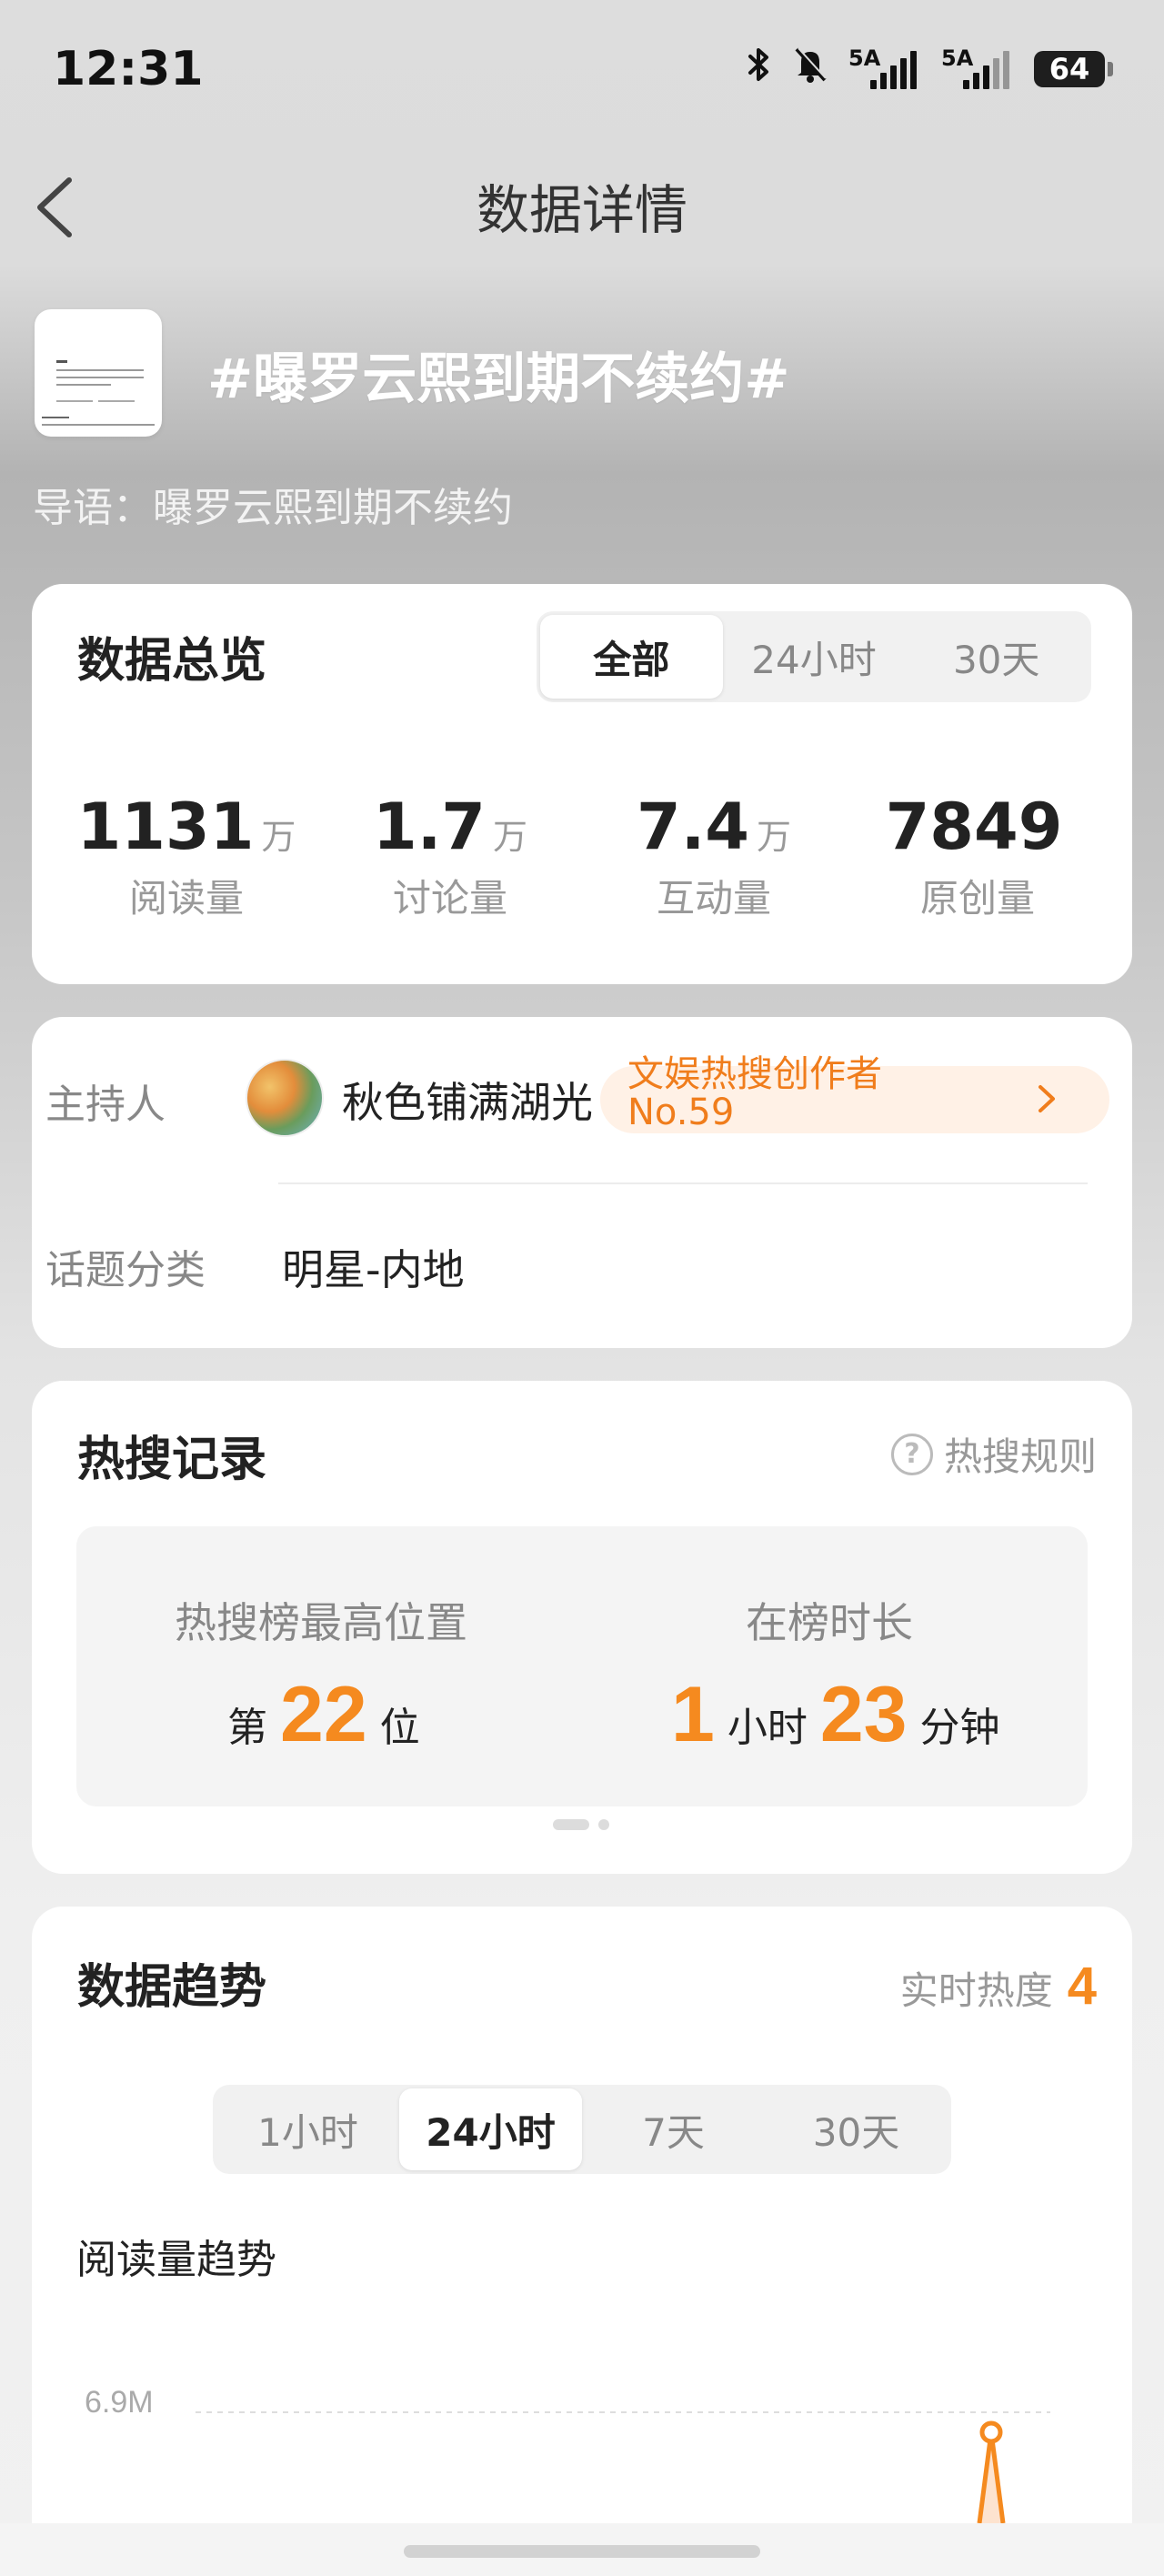  I want to click on host-name: 秋色铺满湖光, so click(467, 1100).